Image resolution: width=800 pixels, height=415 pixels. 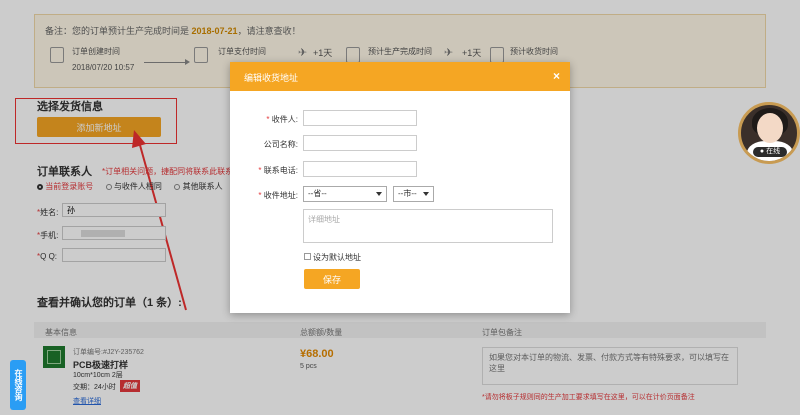 I want to click on default-address-label: 设为默认地址, so click(x=337, y=257).